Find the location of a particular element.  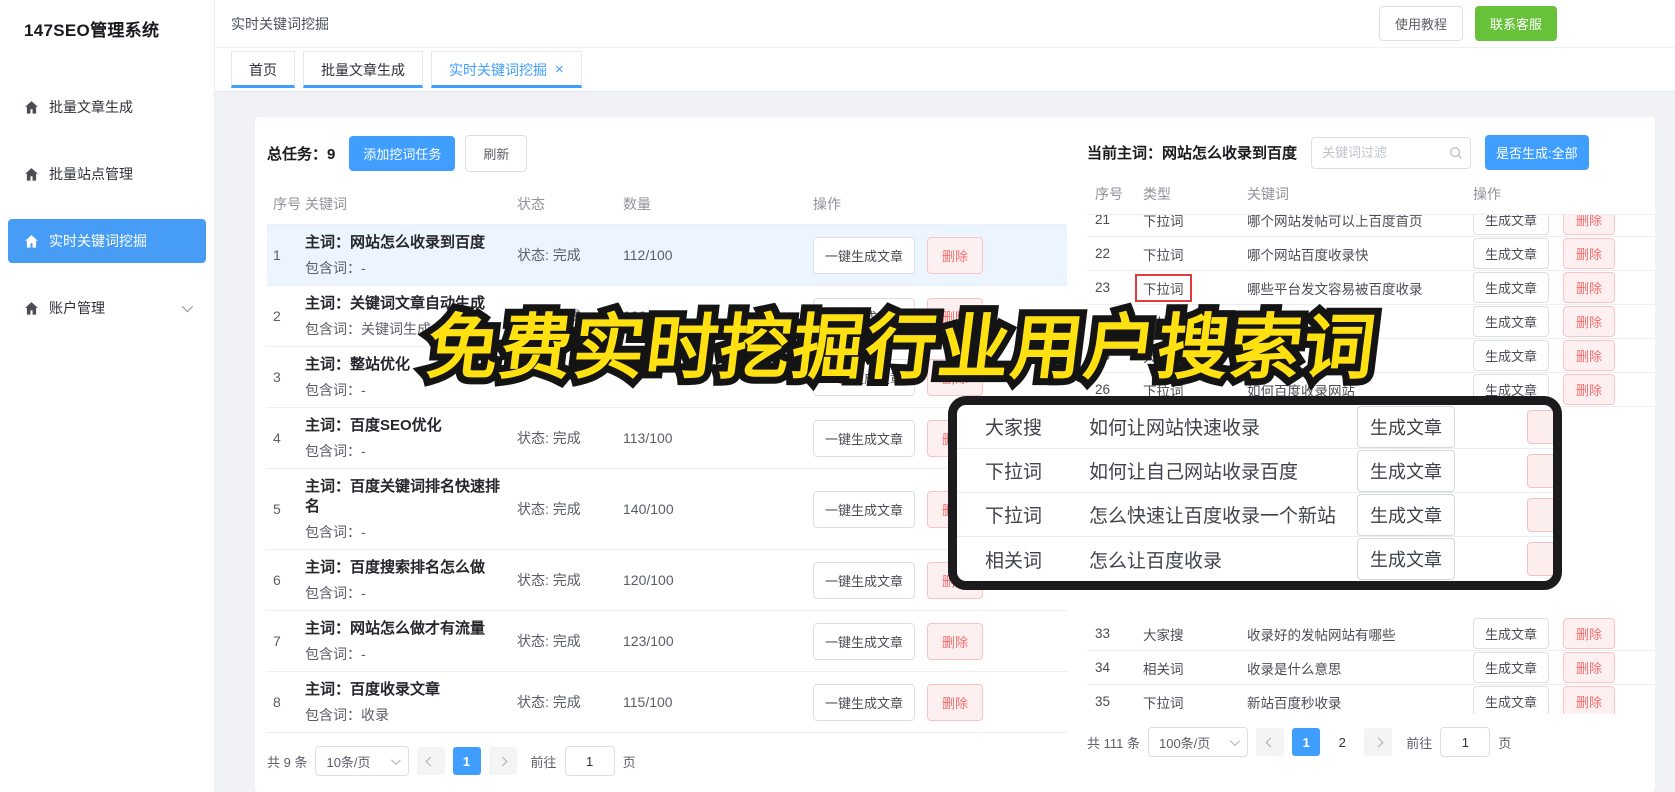

keywords-table-header: 序号 类型 关键词 操作 is located at coordinates (1371, 197).